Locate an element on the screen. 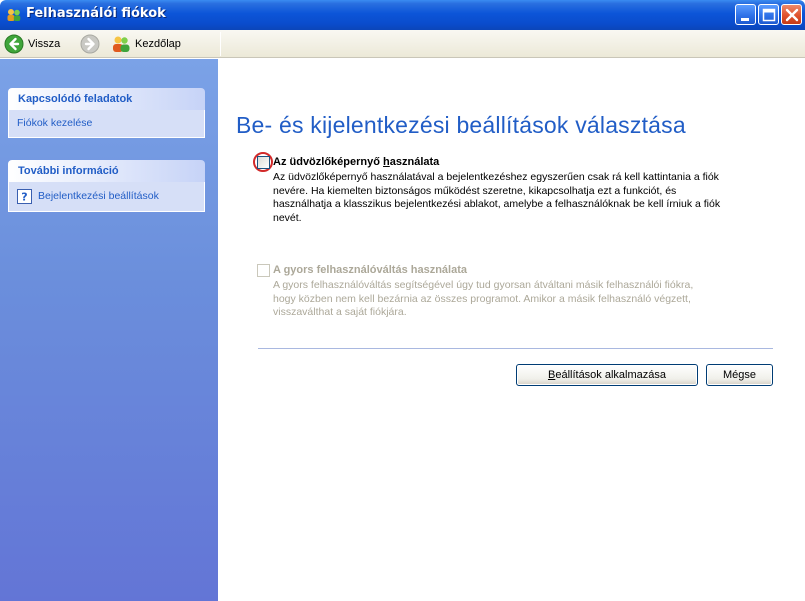  apply-settings-button: Beállítások alkalmazása is located at coordinates (607, 375).